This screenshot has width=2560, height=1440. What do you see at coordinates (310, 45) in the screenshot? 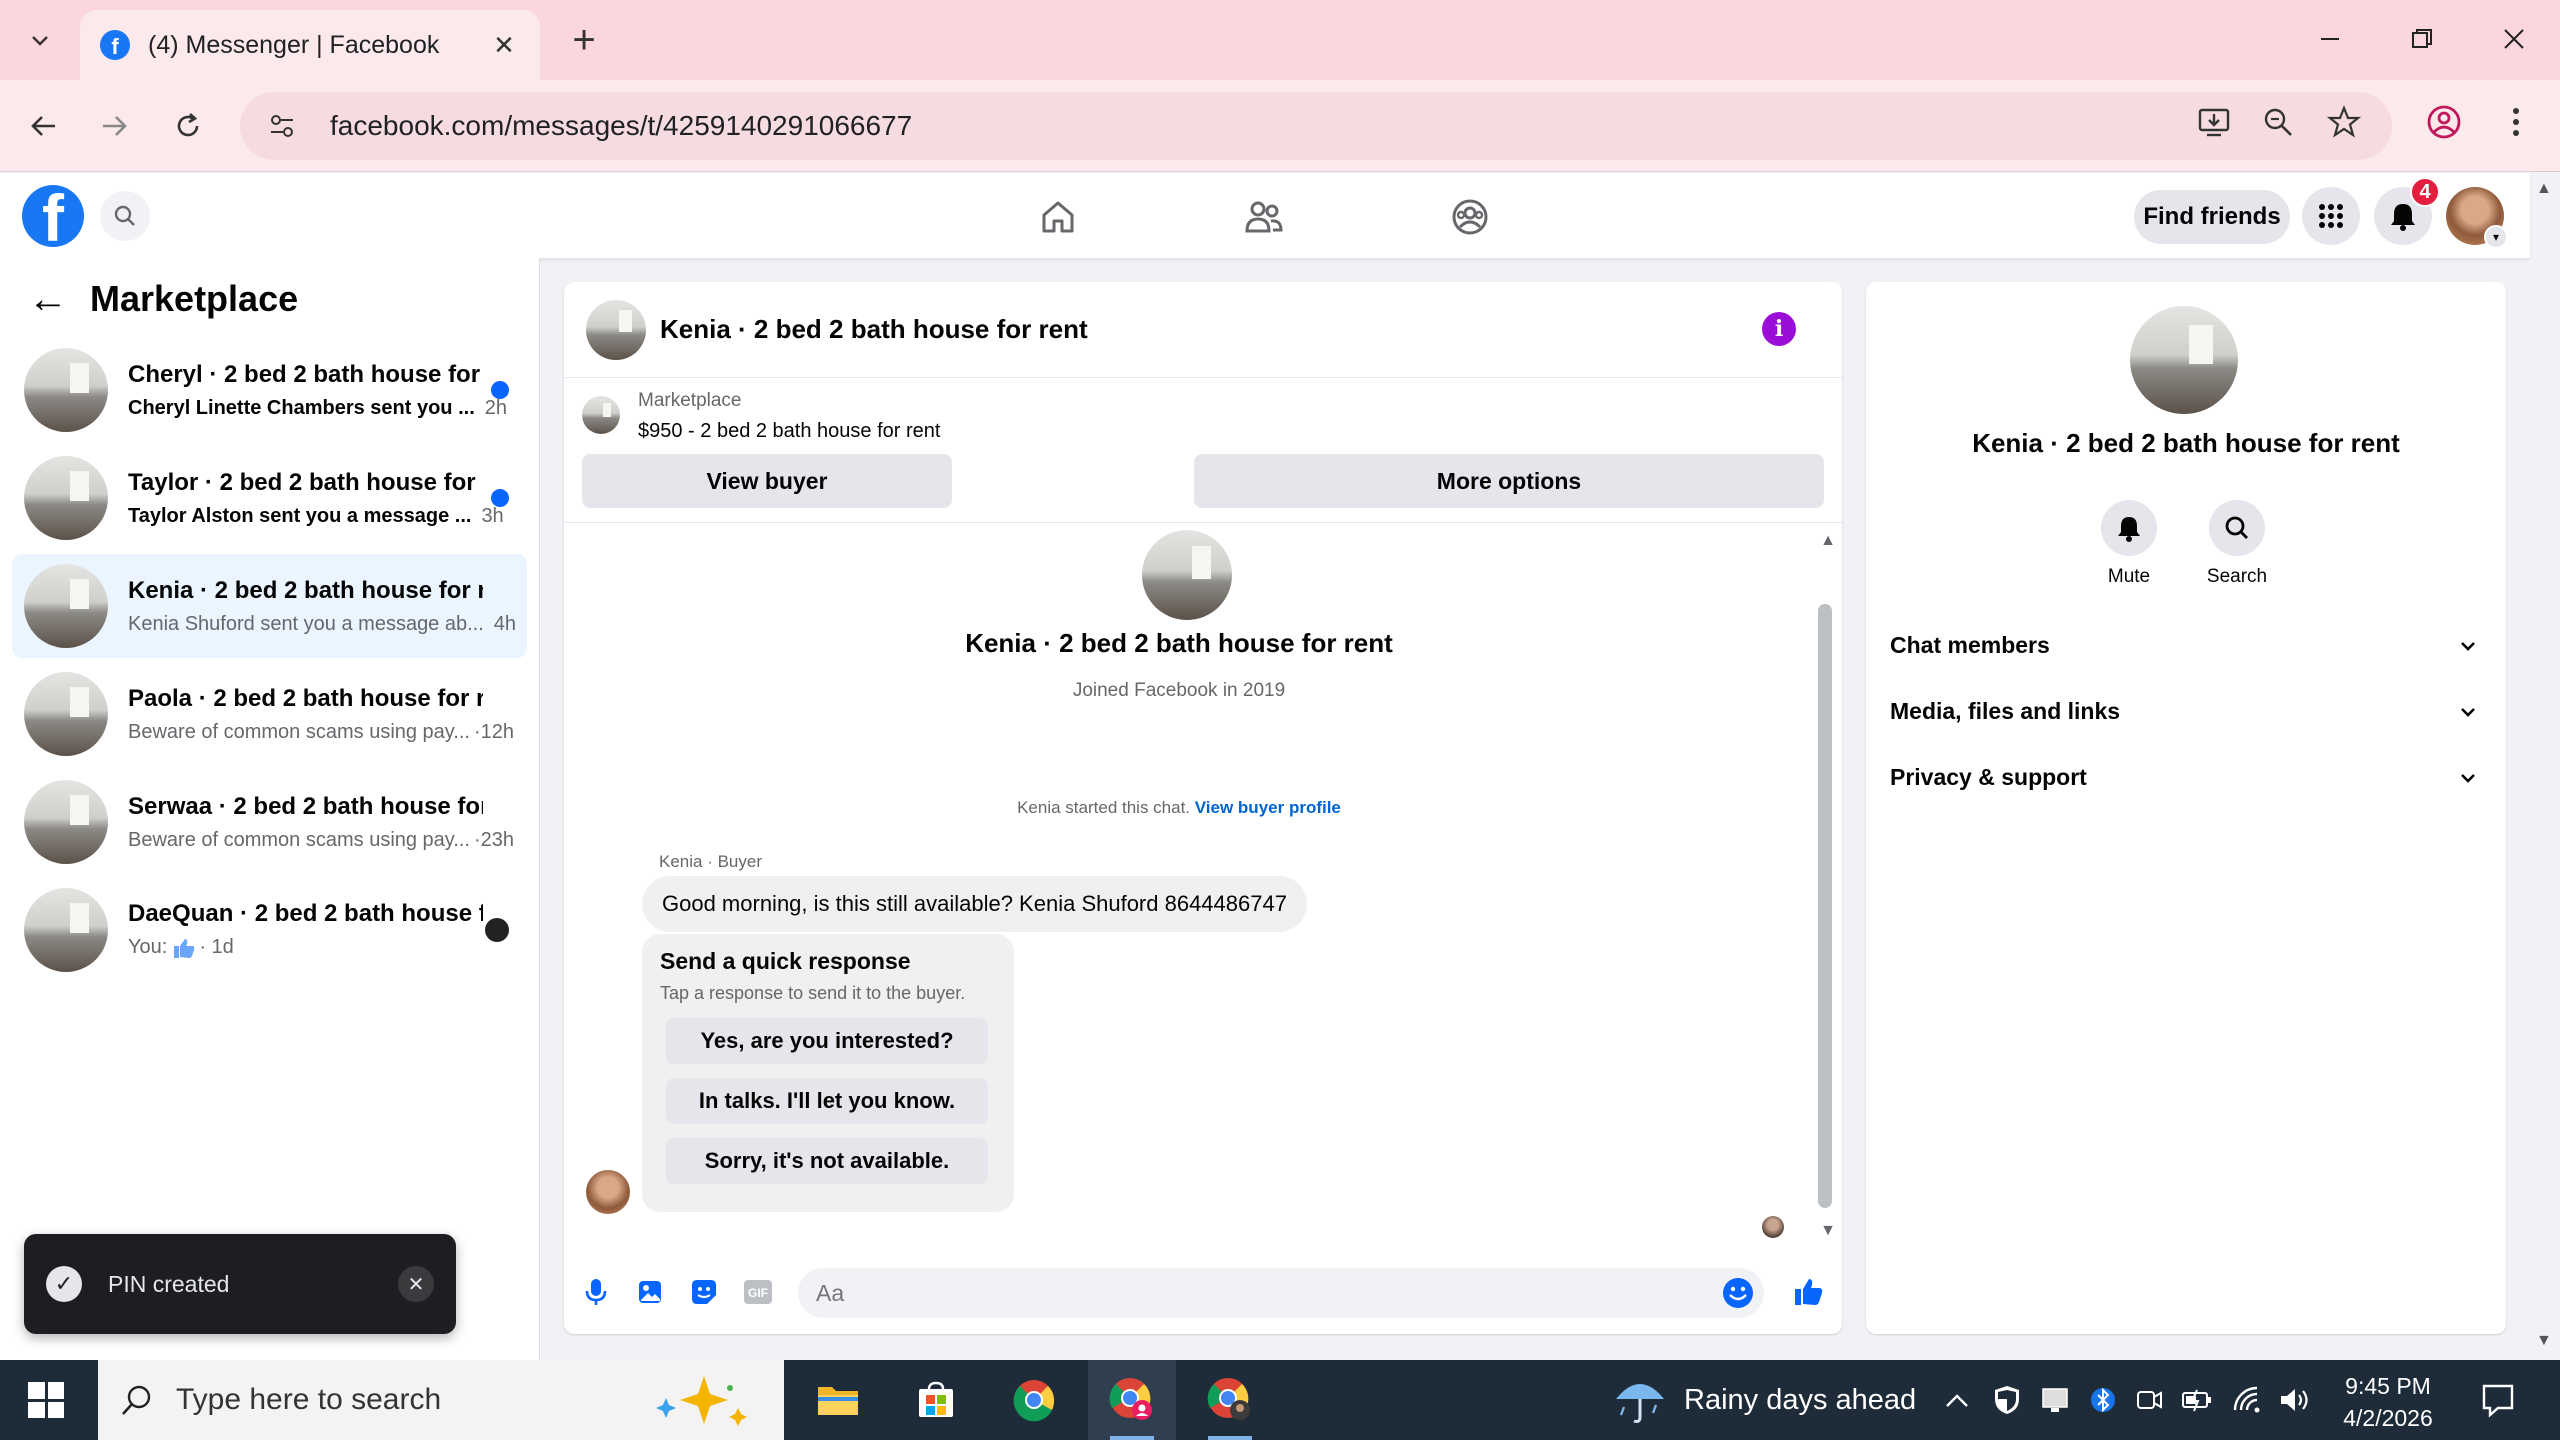
I see `browser-tab-messenger: f (4) Messenger | Facebook ✕` at bounding box center [310, 45].